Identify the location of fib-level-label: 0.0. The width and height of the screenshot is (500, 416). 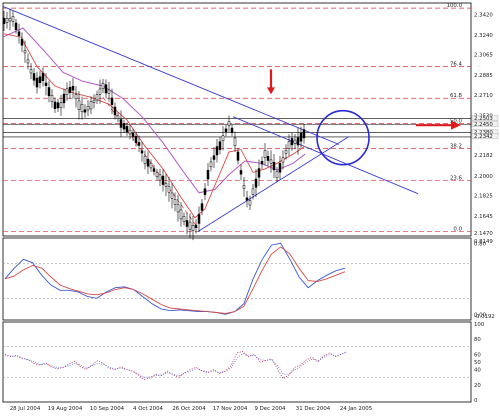
(457, 229).